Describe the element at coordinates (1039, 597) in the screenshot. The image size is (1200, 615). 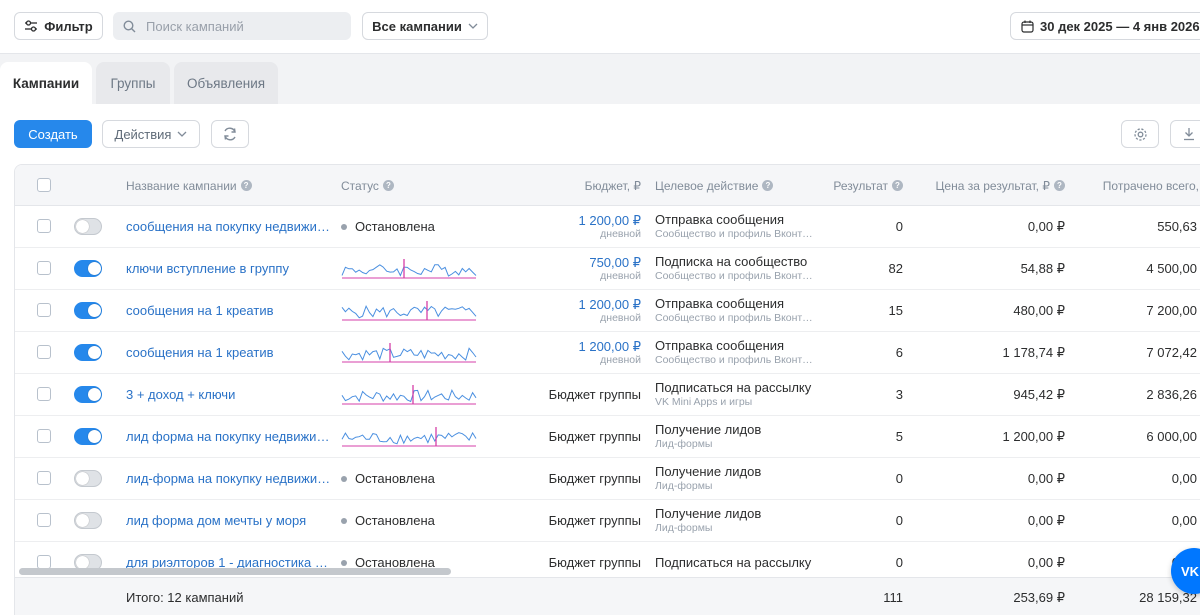
I see `totals-cost-per-result: 253,69 ₽` at that location.